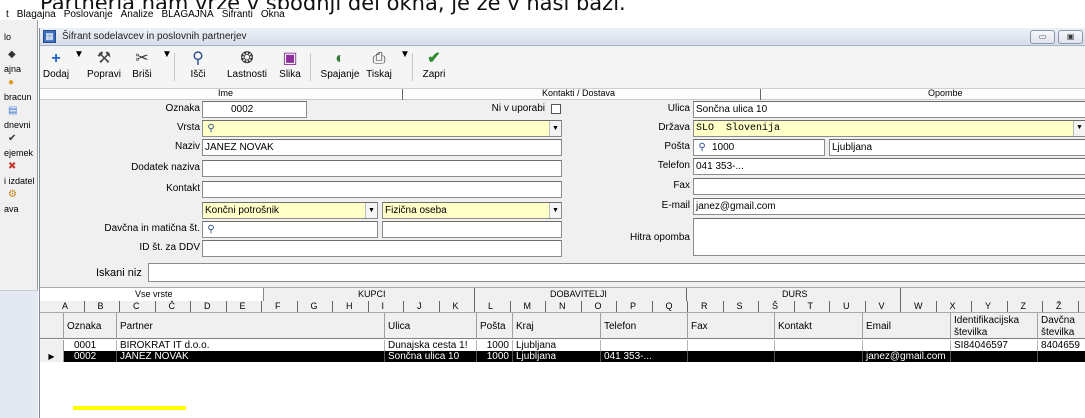  What do you see at coordinates (290, 67) in the screenshot?
I see `image-button: ▣ Slika` at bounding box center [290, 67].